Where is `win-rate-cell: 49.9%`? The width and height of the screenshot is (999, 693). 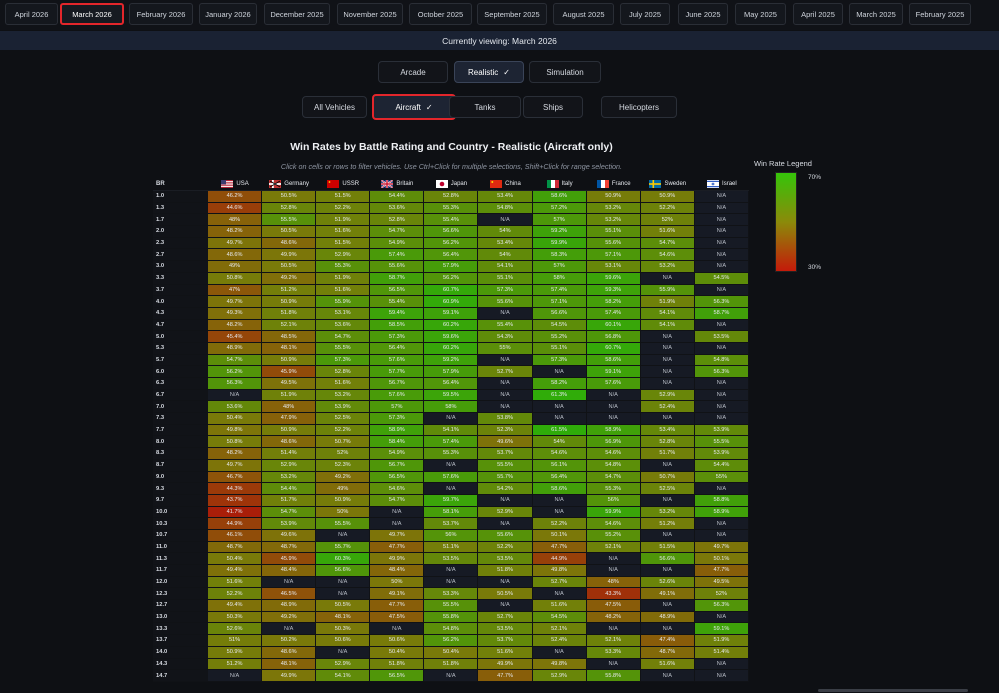 win-rate-cell: 49.9% is located at coordinates (505, 664).